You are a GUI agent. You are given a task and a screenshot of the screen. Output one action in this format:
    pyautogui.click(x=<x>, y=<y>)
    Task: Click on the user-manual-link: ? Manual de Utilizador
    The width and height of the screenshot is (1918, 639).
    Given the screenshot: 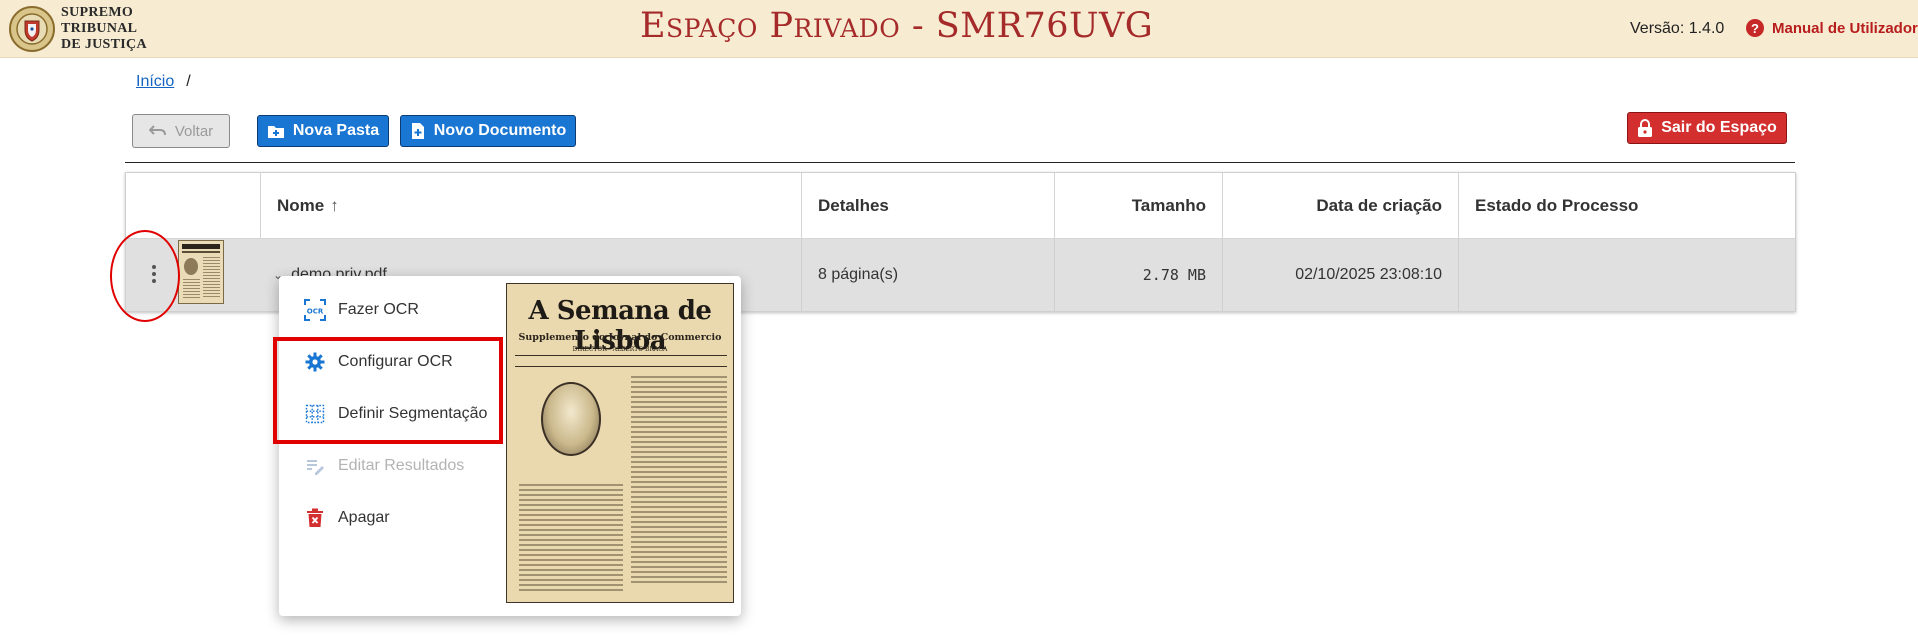 What is the action you would take?
    pyautogui.click(x=1832, y=28)
    